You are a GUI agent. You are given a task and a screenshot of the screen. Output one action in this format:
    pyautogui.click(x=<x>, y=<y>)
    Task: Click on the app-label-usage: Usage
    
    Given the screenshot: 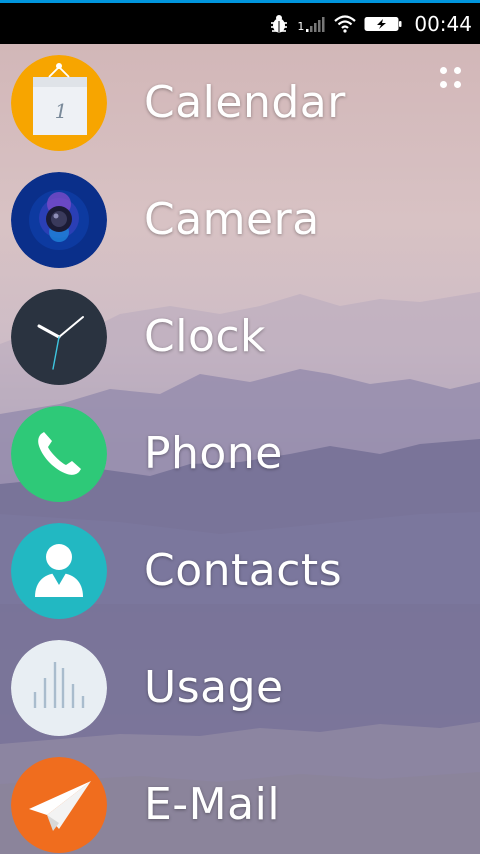 What is the action you would take?
    pyautogui.click(x=214, y=687)
    